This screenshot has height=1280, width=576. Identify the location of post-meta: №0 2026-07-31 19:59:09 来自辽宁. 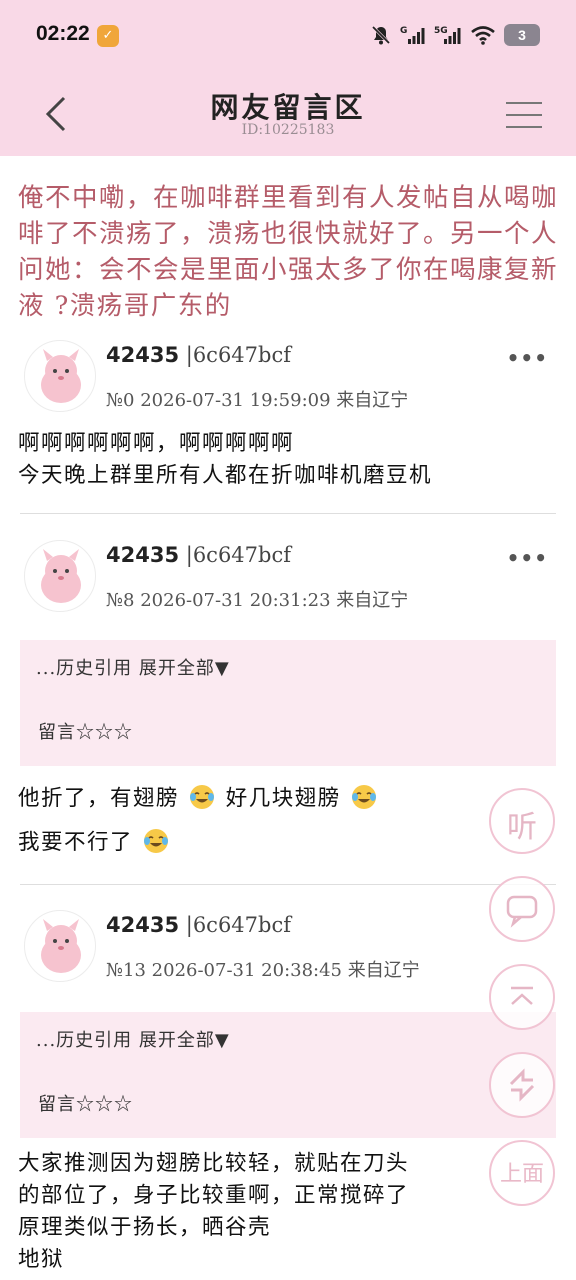
(257, 400).